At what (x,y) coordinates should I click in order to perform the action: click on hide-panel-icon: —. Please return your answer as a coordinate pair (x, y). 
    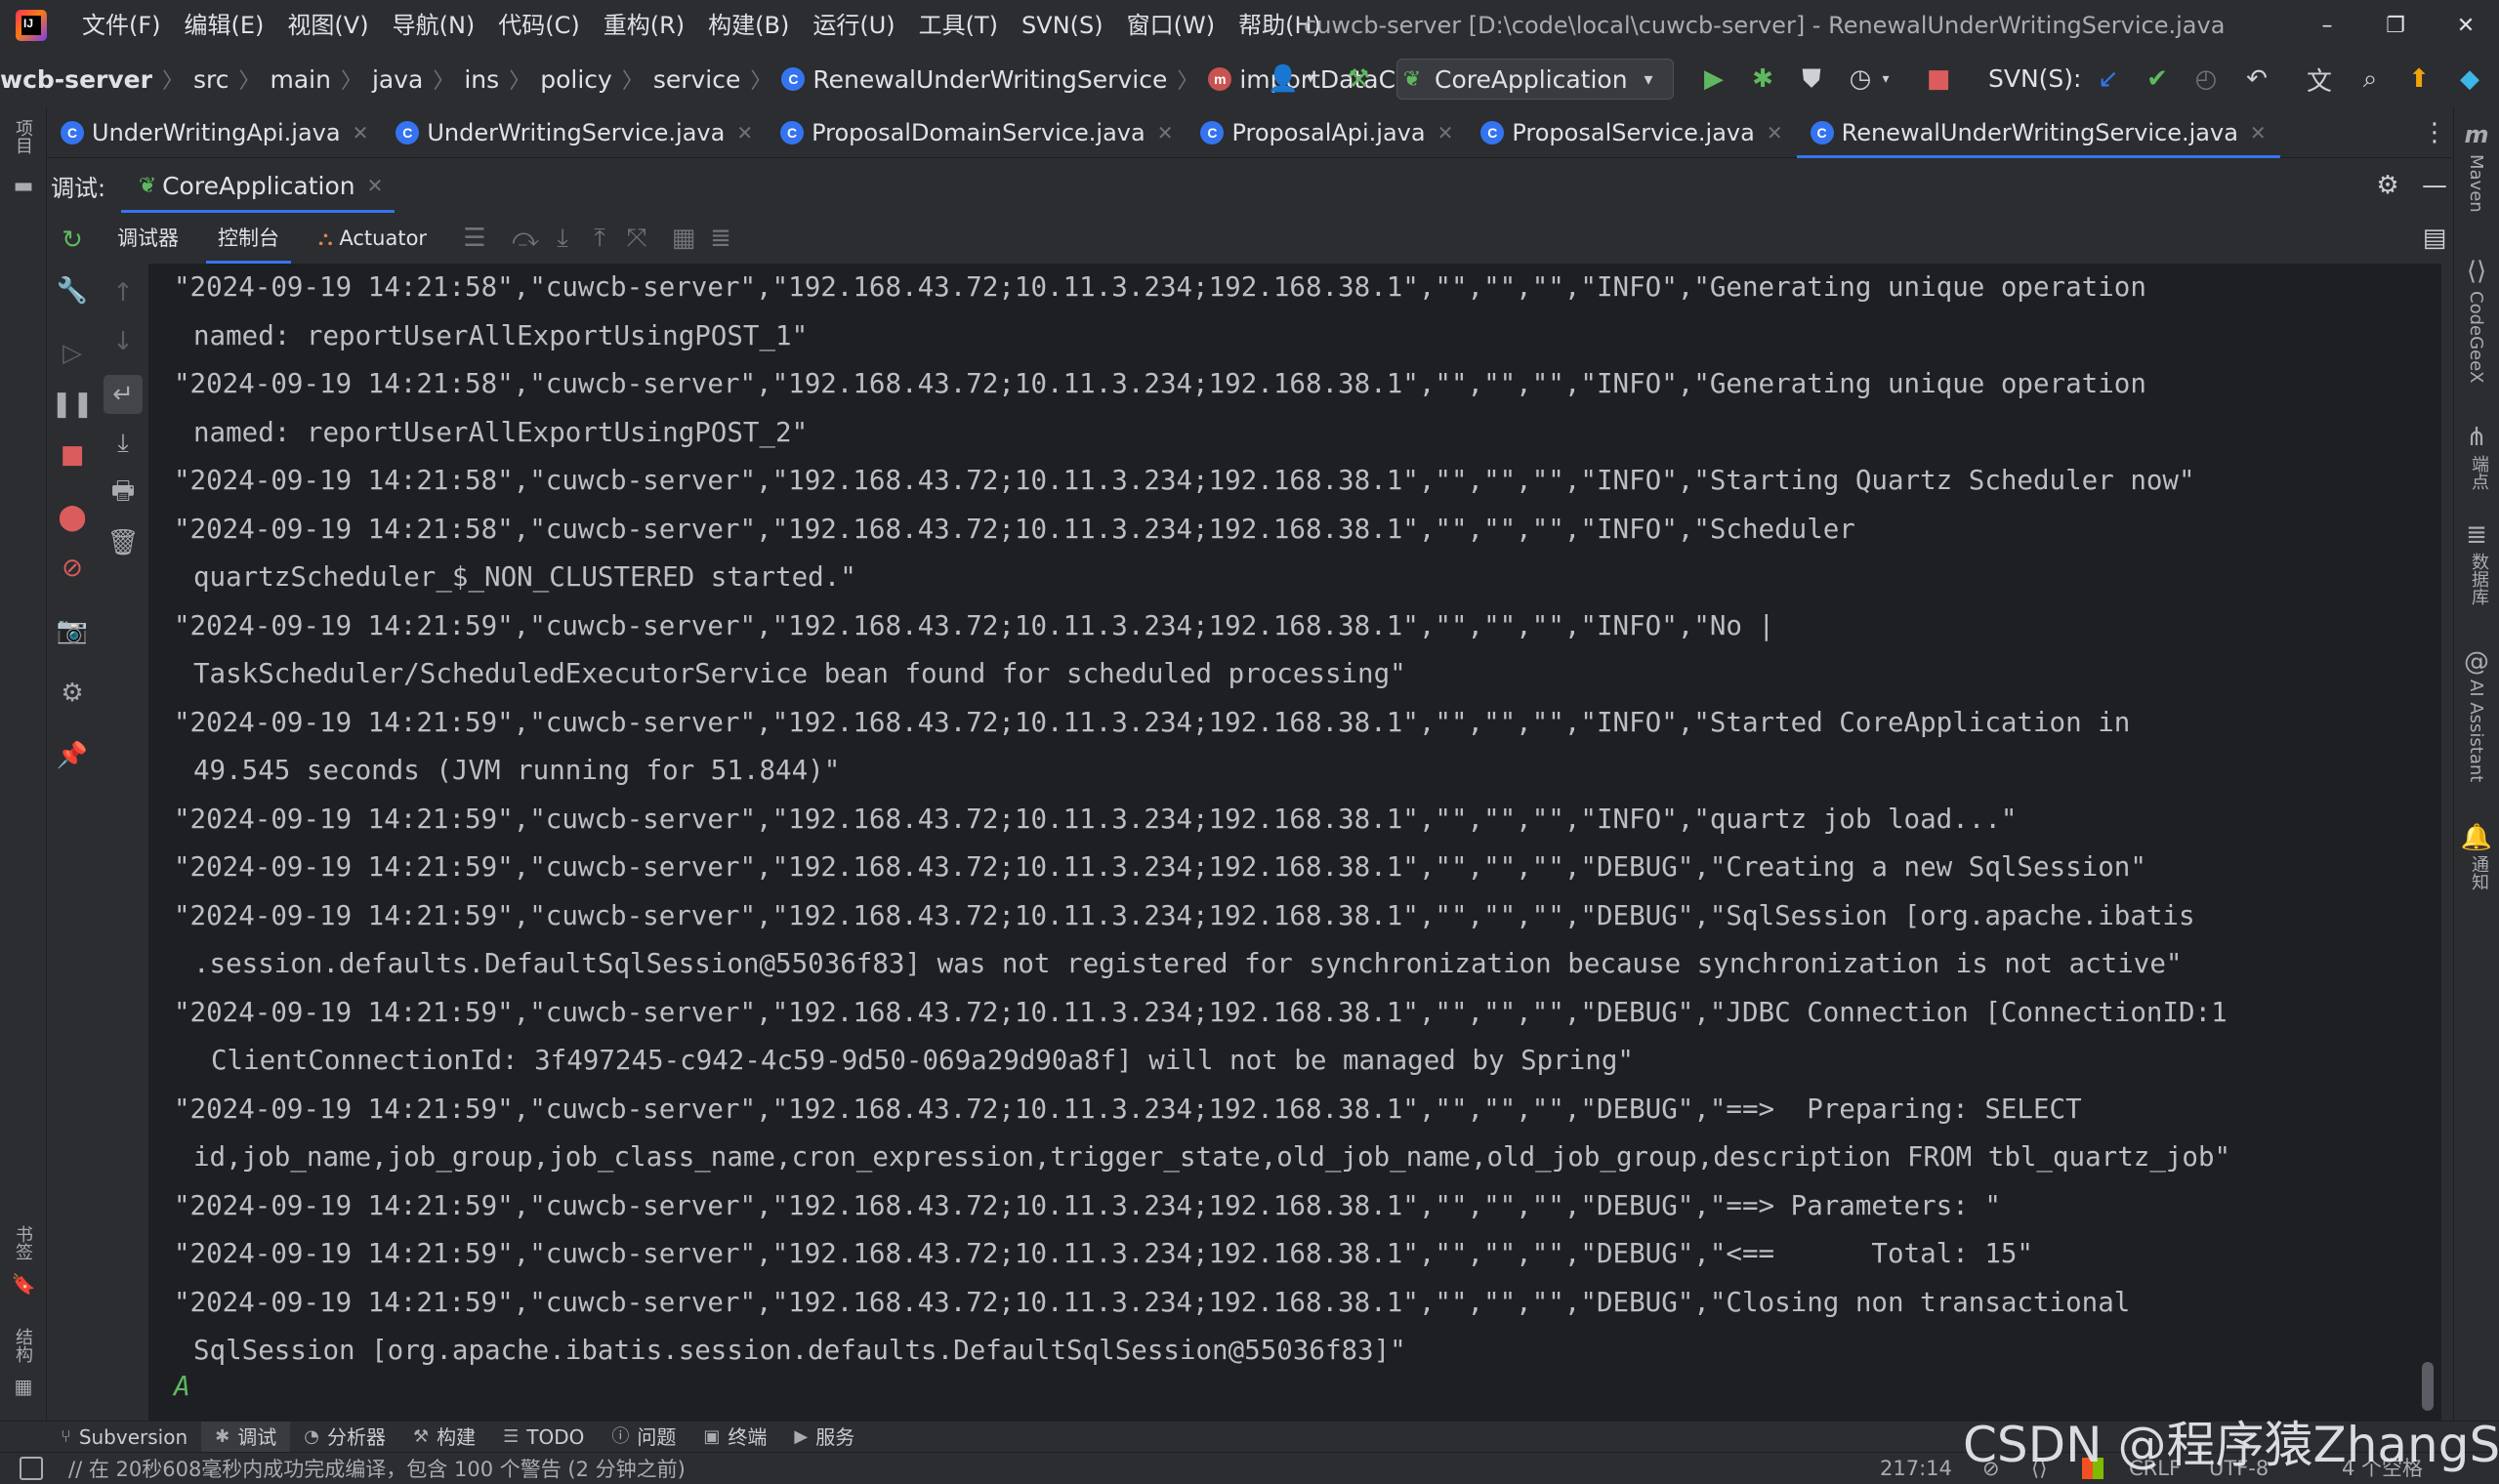
    Looking at the image, I should click on (2434, 186).